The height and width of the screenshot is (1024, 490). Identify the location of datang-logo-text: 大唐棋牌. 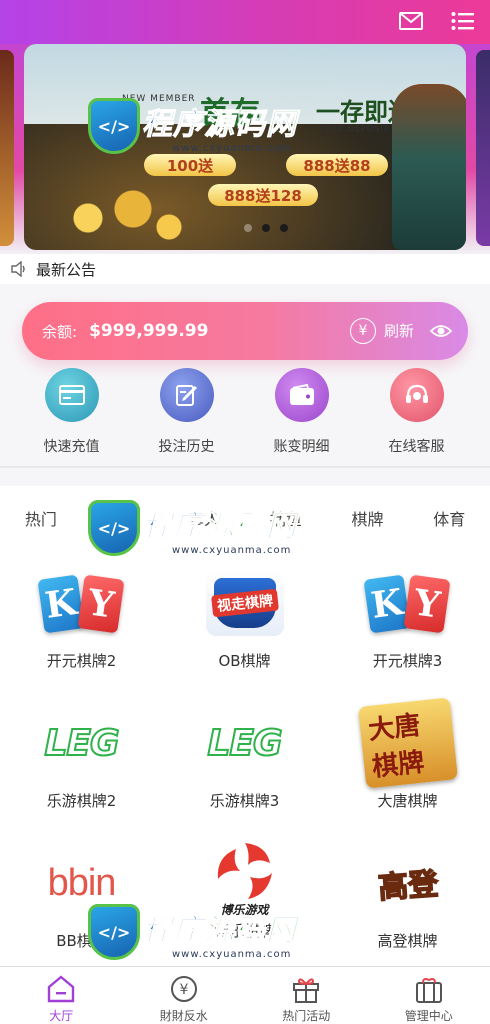
(407, 743).